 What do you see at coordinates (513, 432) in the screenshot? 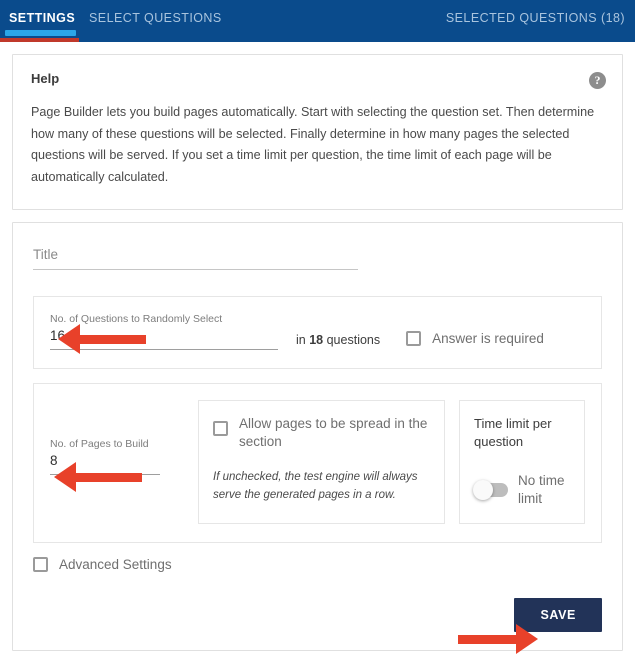
I see `time-limit-title: Time limit per question` at bounding box center [513, 432].